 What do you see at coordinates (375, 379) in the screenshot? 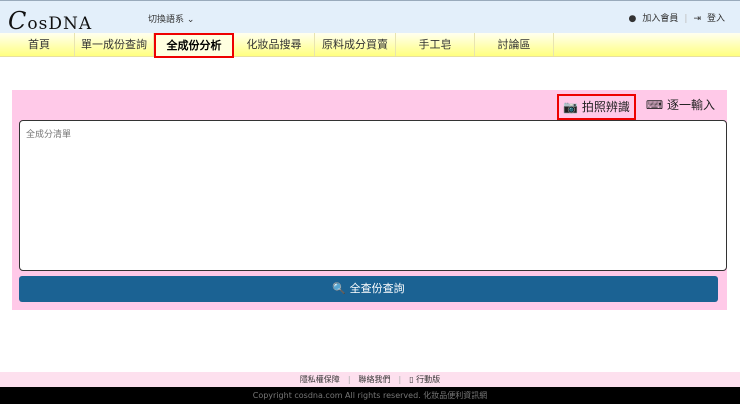
I see `contact-link: 聯絡我們` at bounding box center [375, 379].